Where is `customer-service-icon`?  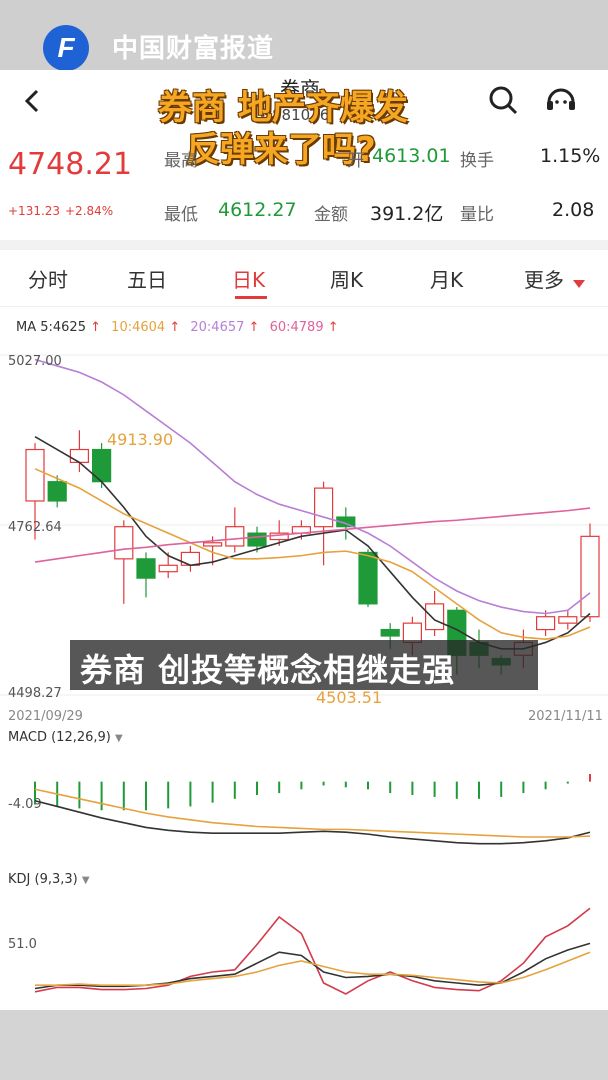
customer-service-icon is located at coordinates (561, 100).